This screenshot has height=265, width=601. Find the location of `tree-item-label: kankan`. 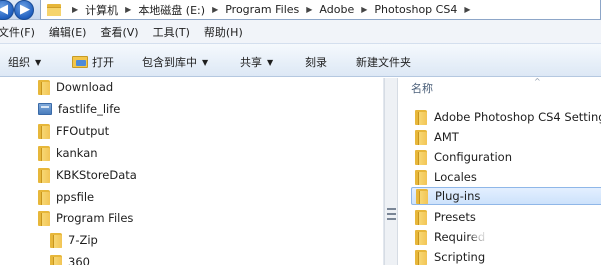

tree-item-label: kankan is located at coordinates (77, 153).